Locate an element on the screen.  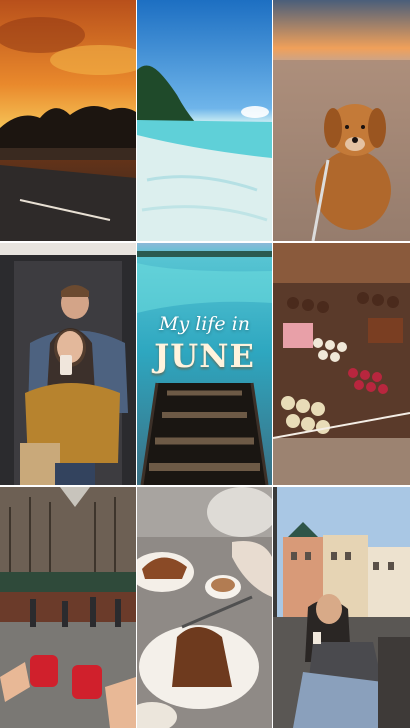
mirror-selfie-photo is located at coordinates (68, 364).